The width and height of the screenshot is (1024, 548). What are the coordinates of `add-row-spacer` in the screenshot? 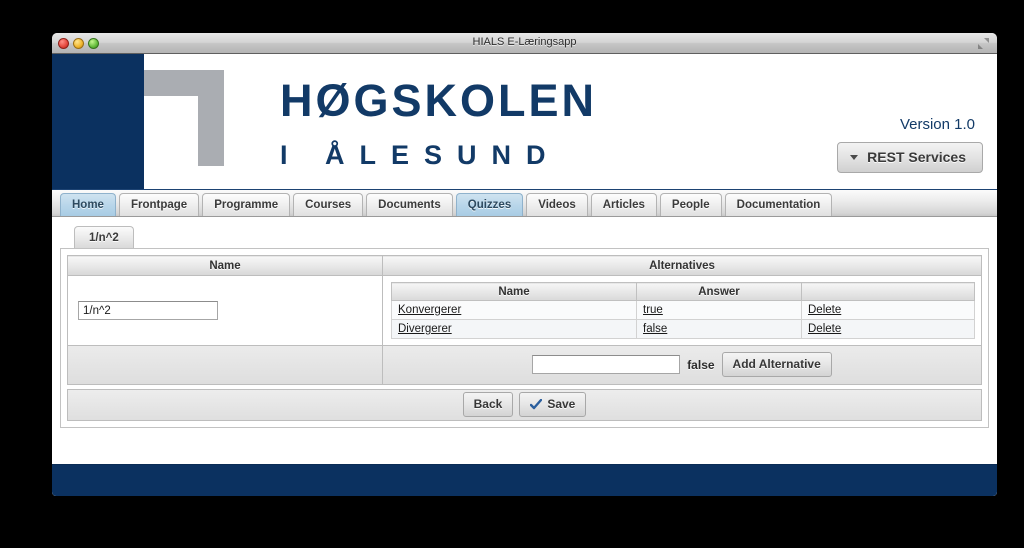 It's located at (225, 365).